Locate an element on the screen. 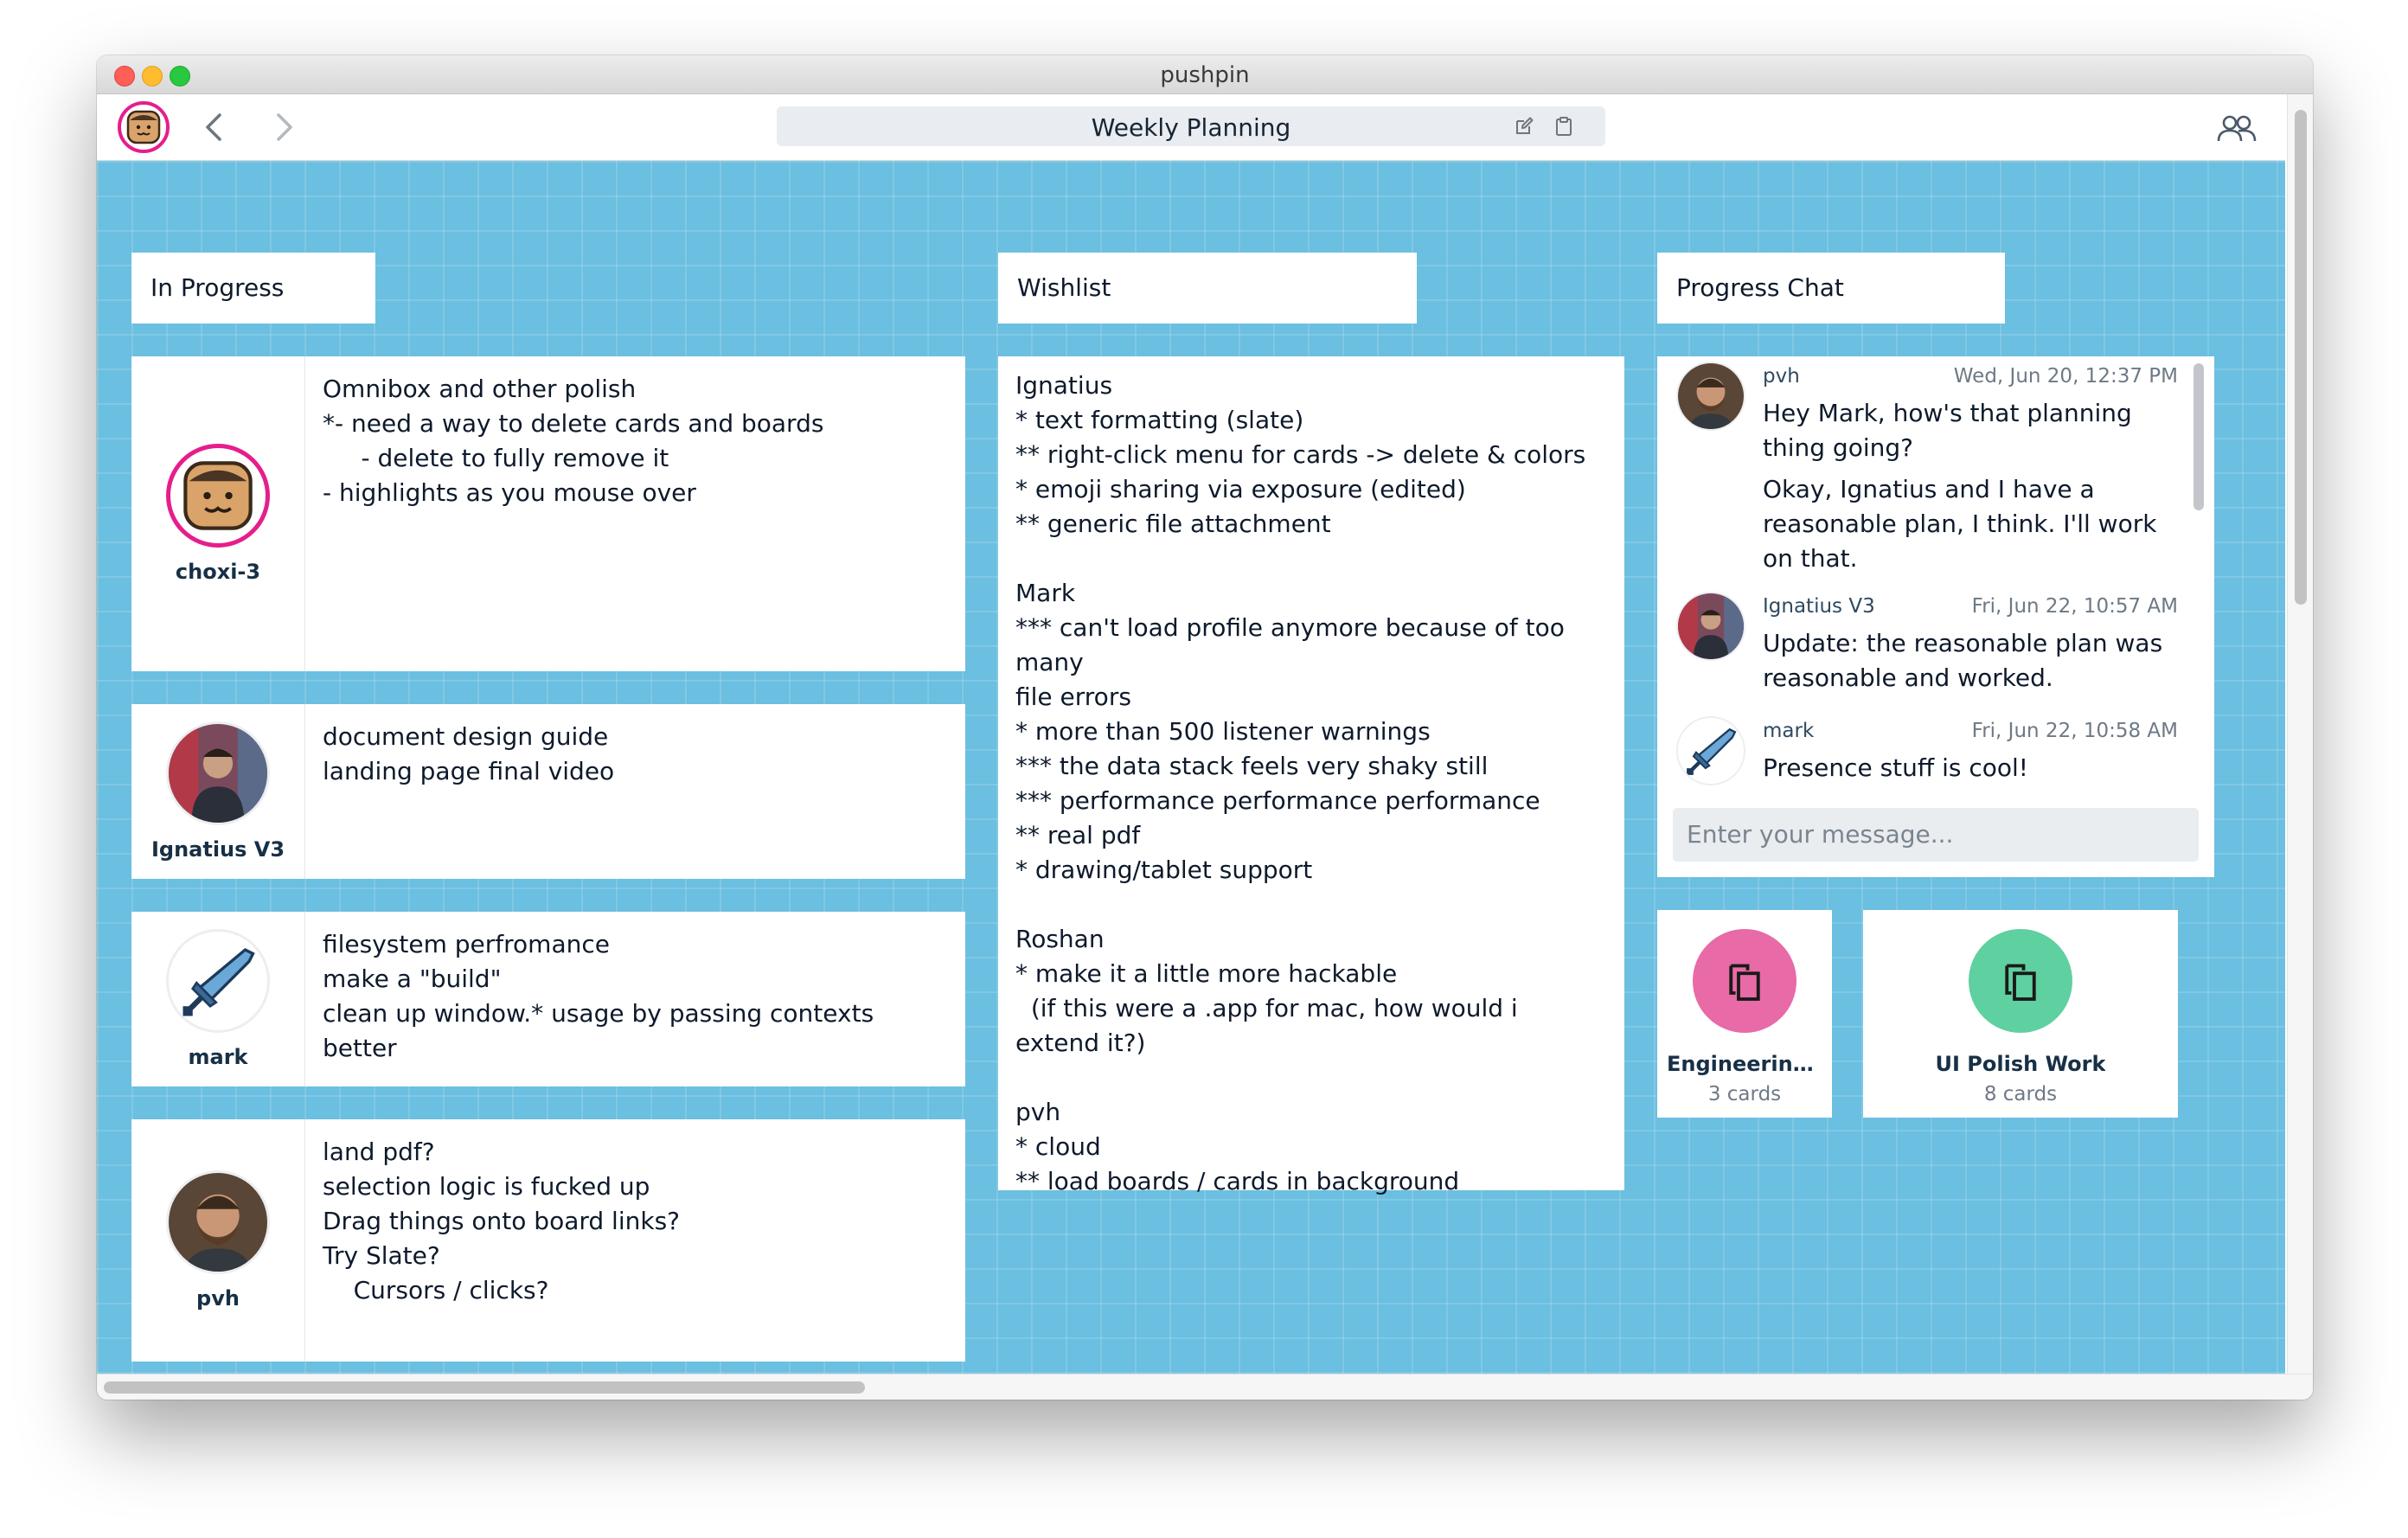 The image size is (2408, 1538). label-text: Progress Chat is located at coordinates (1760, 287).